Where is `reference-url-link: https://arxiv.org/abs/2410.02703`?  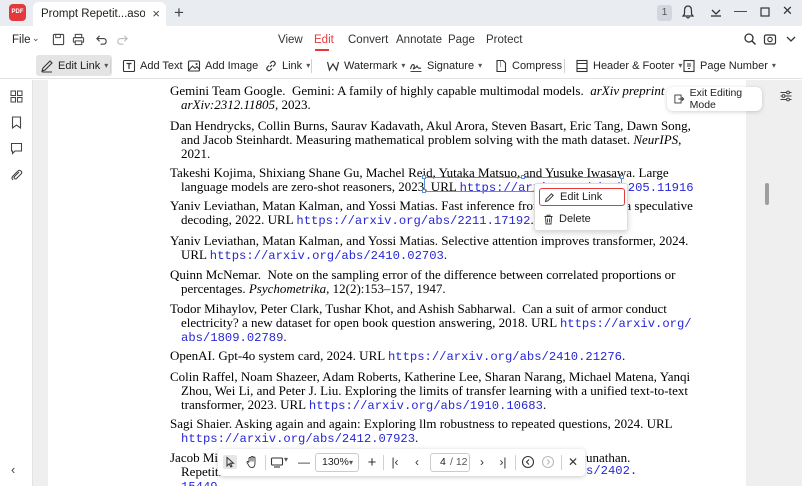
reference-url-link: https://arxiv.org/abs/2410.02703 is located at coordinates (327, 256).